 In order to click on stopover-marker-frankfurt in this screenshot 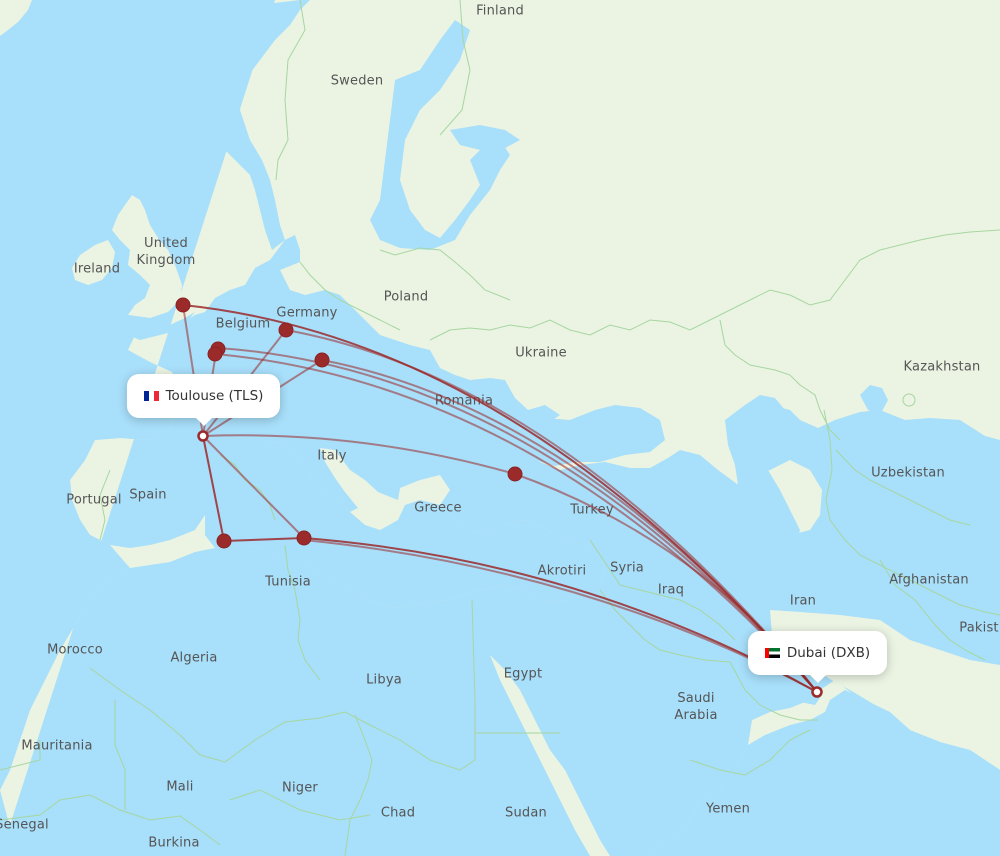, I will do `click(286, 330)`.